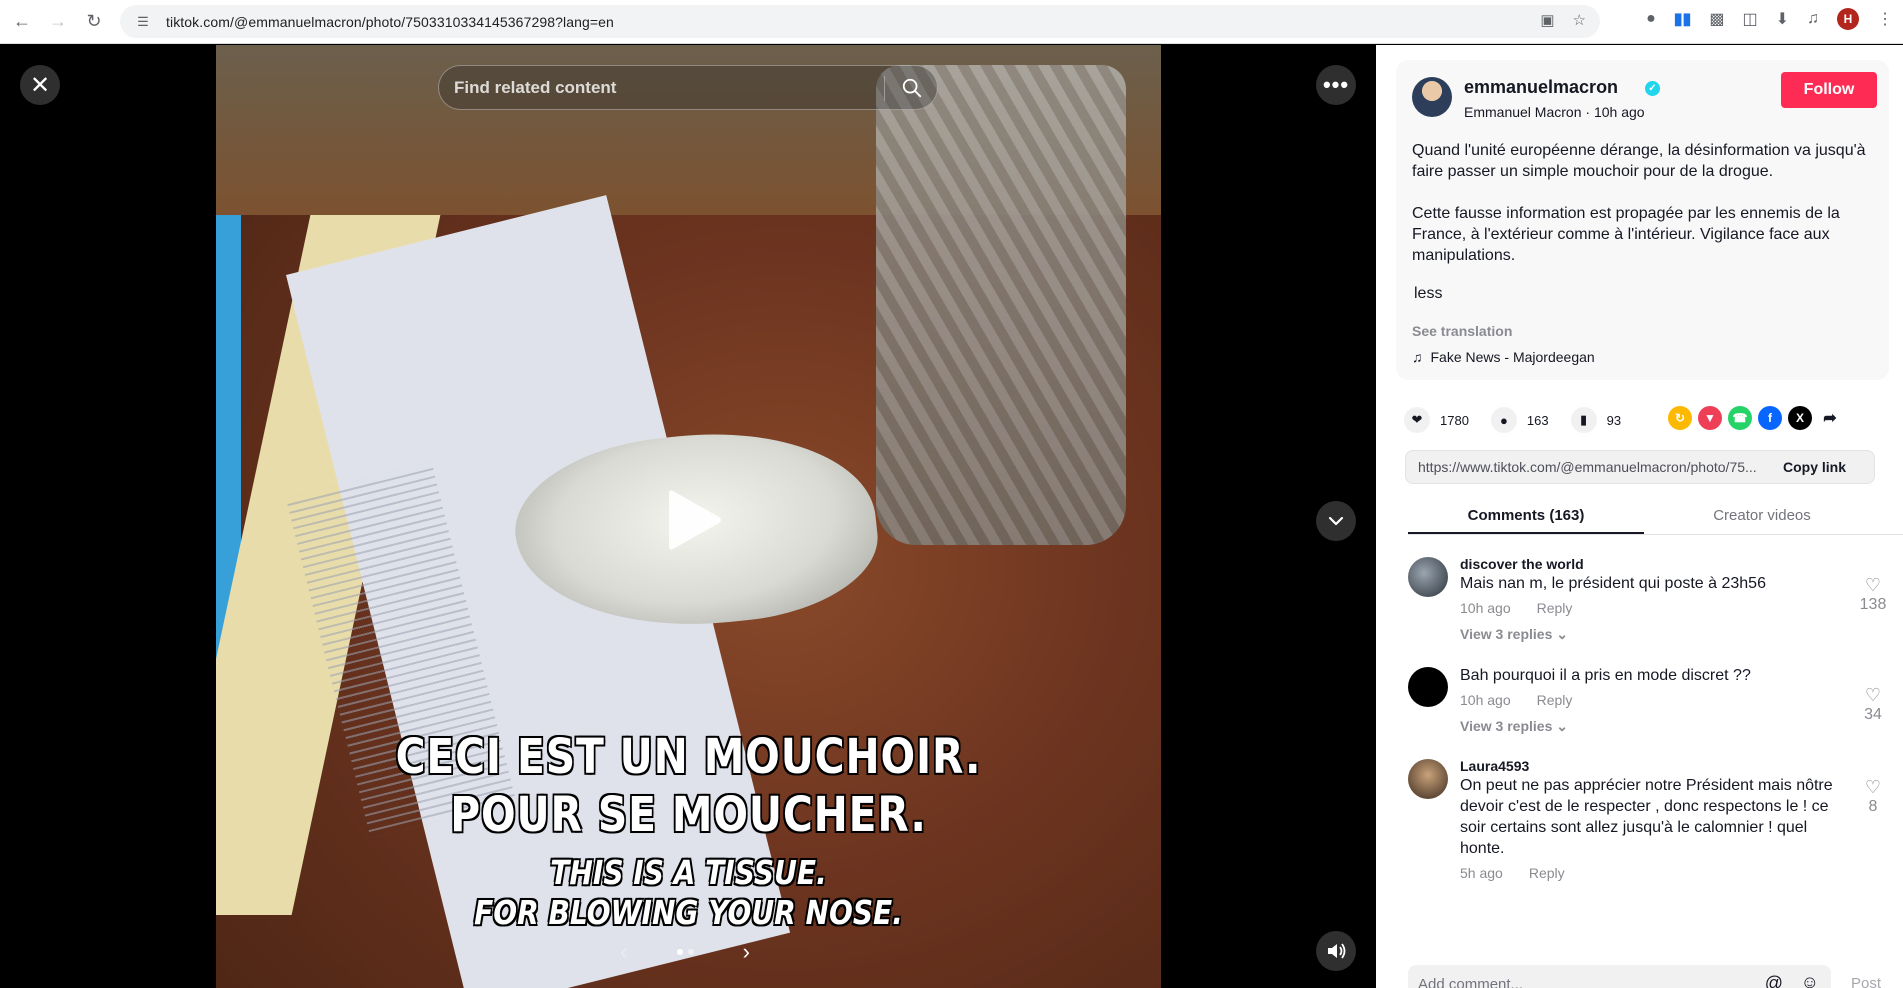 The height and width of the screenshot is (988, 1903). What do you see at coordinates (1782, 19) in the screenshot?
I see `download-icon: ⬇` at bounding box center [1782, 19].